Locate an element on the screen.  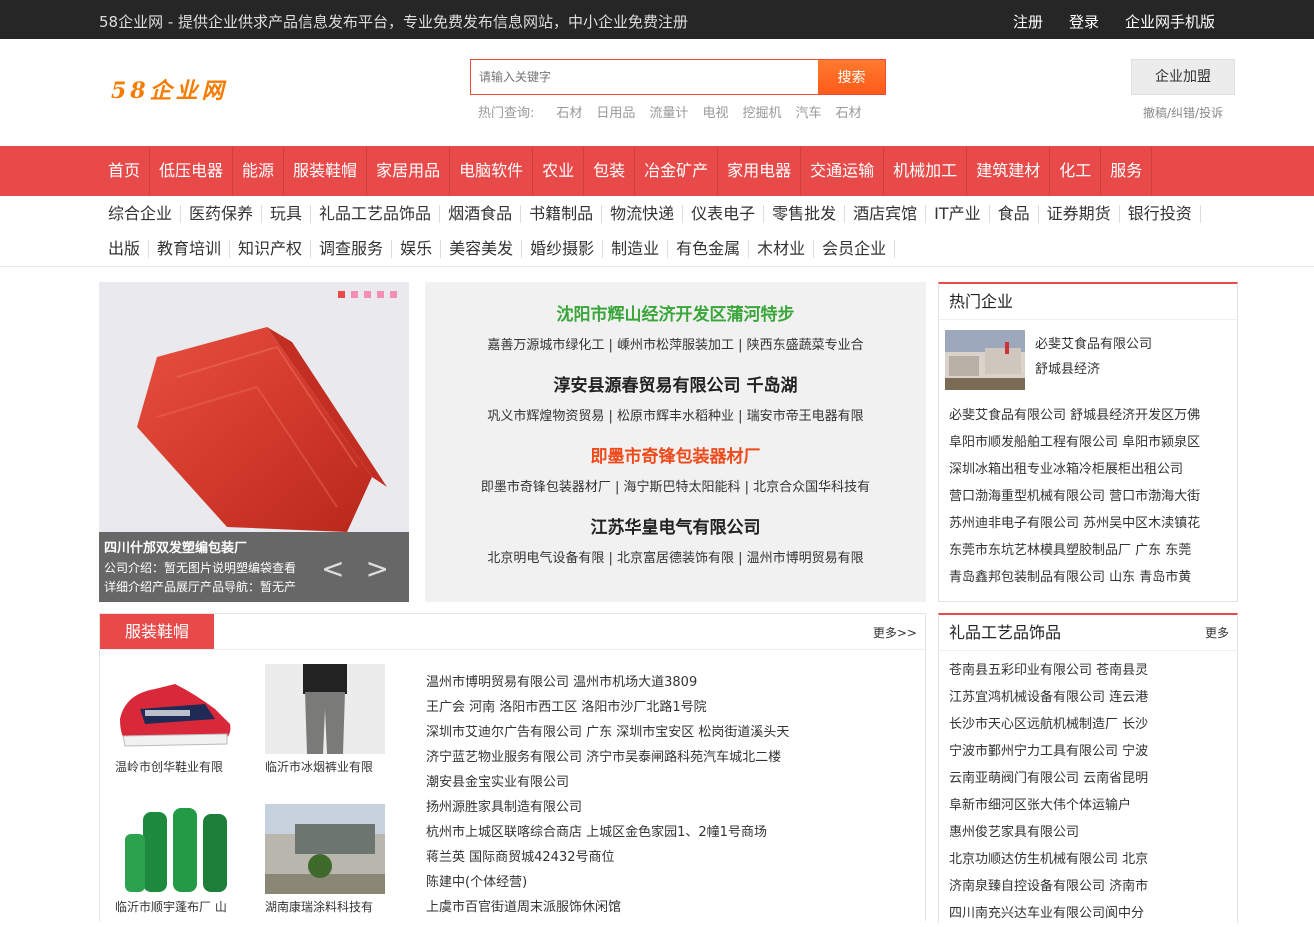
more-link: 更多 is located at coordinates (1217, 633).